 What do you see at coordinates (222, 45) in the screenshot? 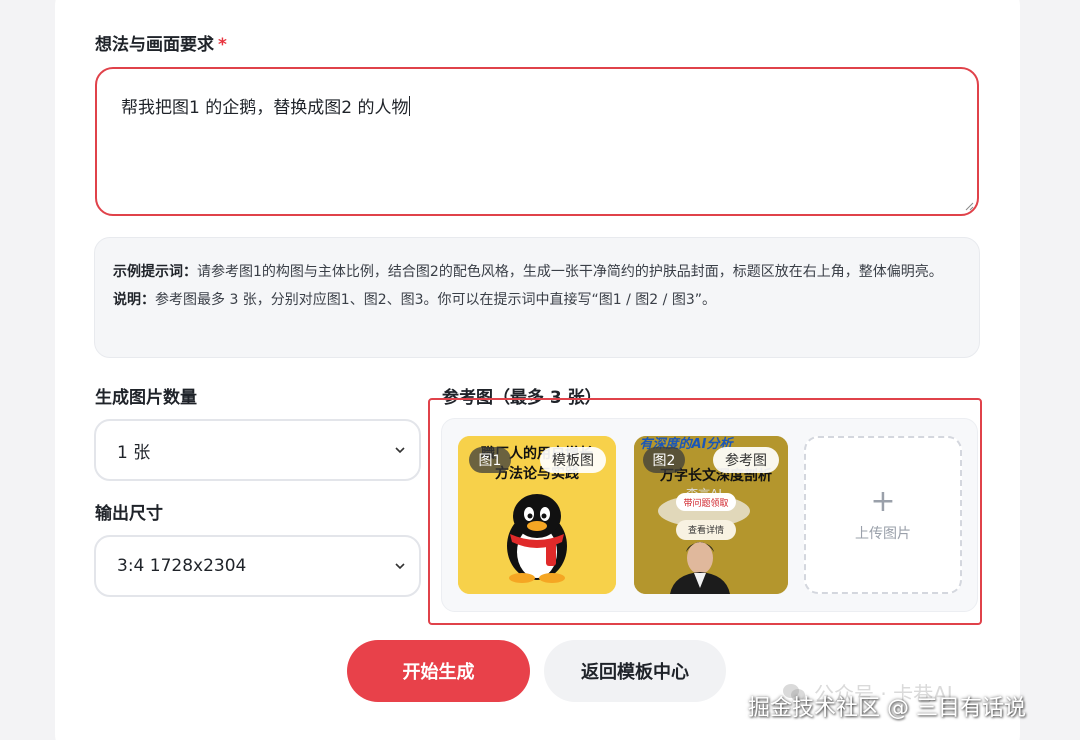
I see `required-mark: *` at bounding box center [222, 45].